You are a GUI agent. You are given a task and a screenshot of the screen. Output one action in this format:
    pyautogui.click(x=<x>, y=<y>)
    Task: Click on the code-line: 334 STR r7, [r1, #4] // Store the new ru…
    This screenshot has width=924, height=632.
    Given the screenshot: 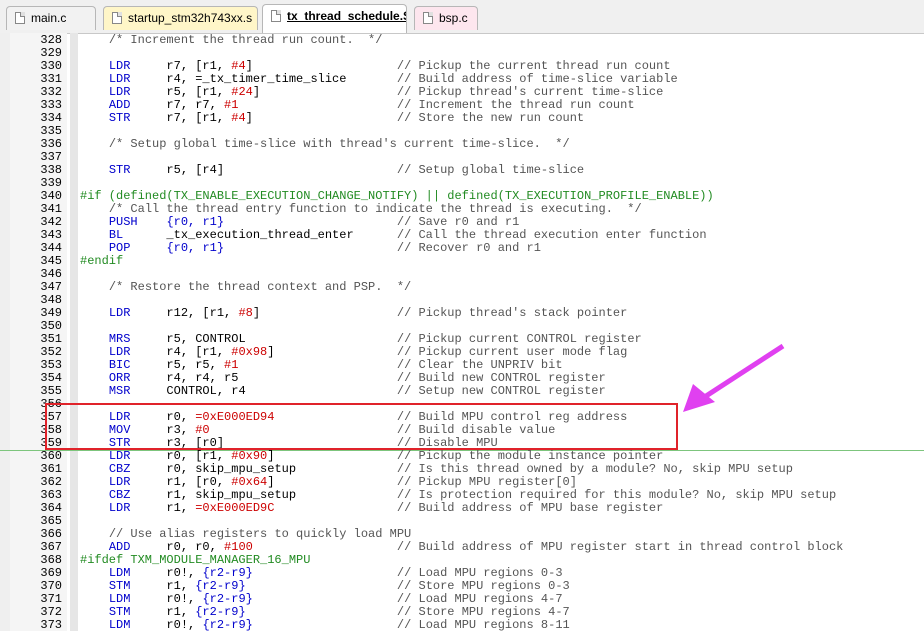 What is the action you would take?
    pyautogui.click(x=462, y=118)
    